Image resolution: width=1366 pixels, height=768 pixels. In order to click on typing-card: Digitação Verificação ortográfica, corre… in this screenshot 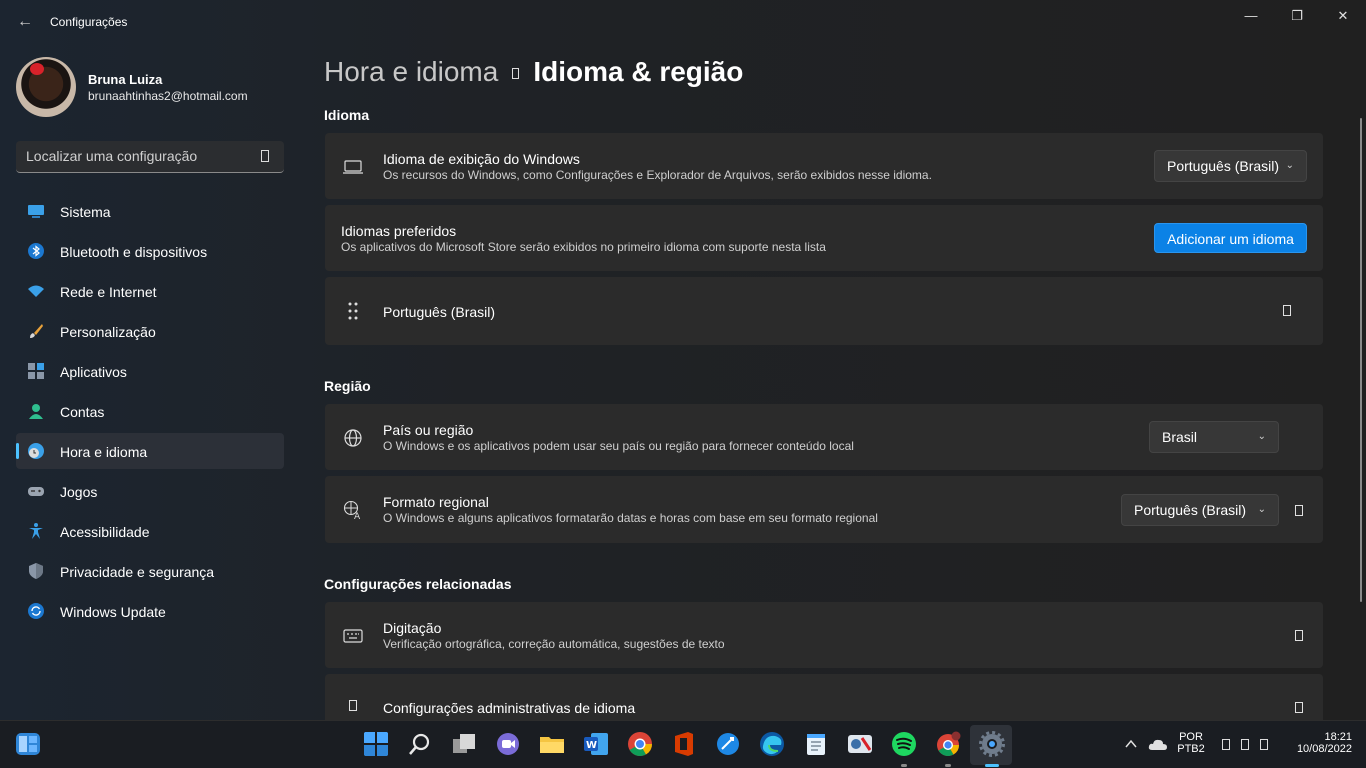, I will do `click(824, 635)`.